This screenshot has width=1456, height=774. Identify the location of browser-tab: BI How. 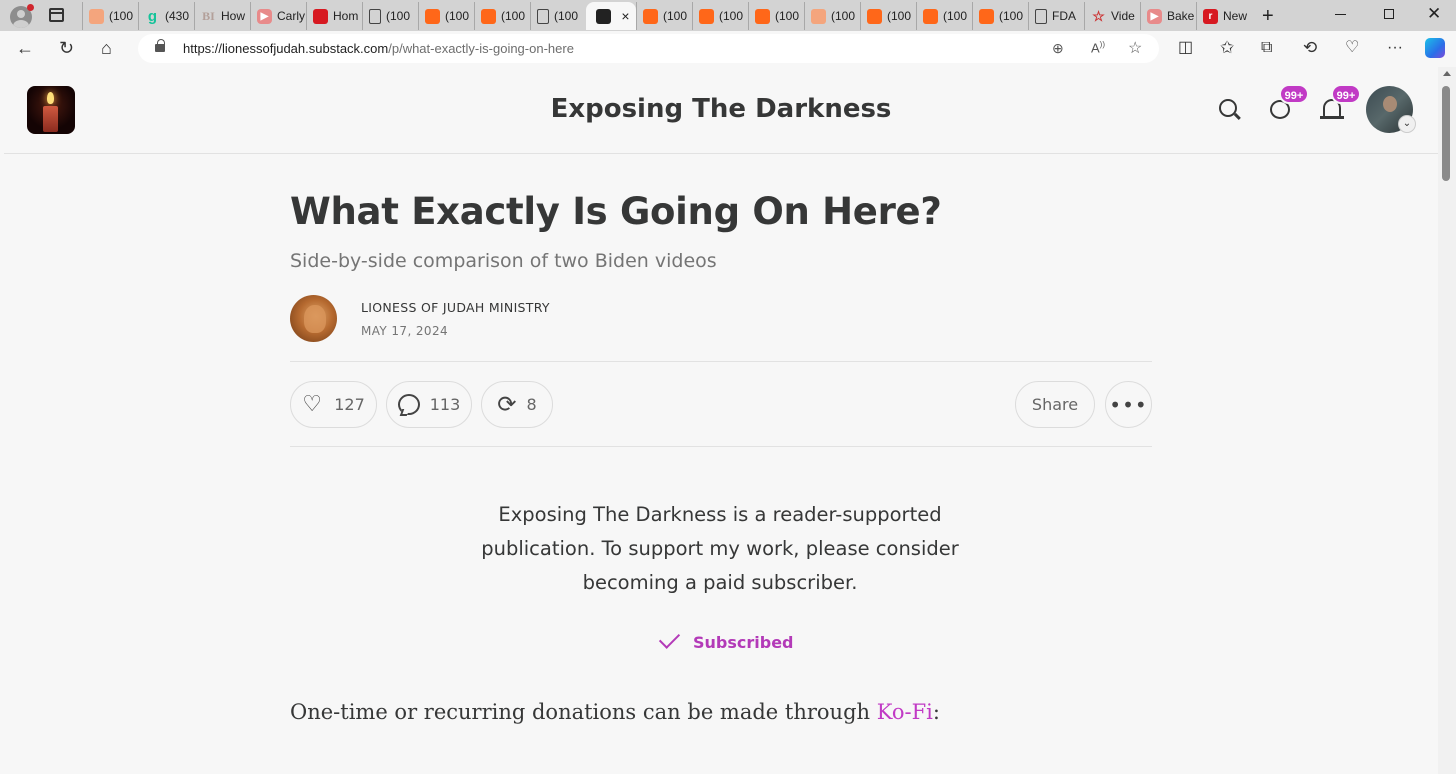
(222, 16).